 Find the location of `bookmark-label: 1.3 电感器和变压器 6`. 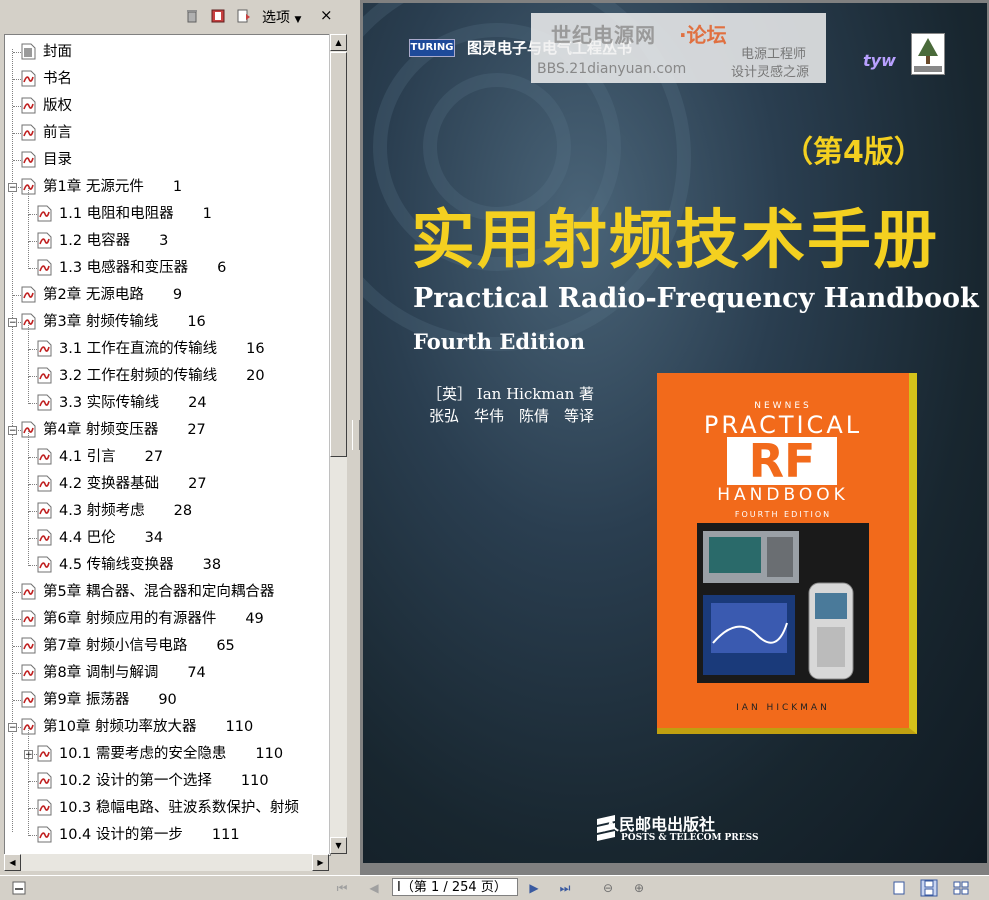

bookmark-label: 1.3 电感器和变压器 6 is located at coordinates (143, 268).